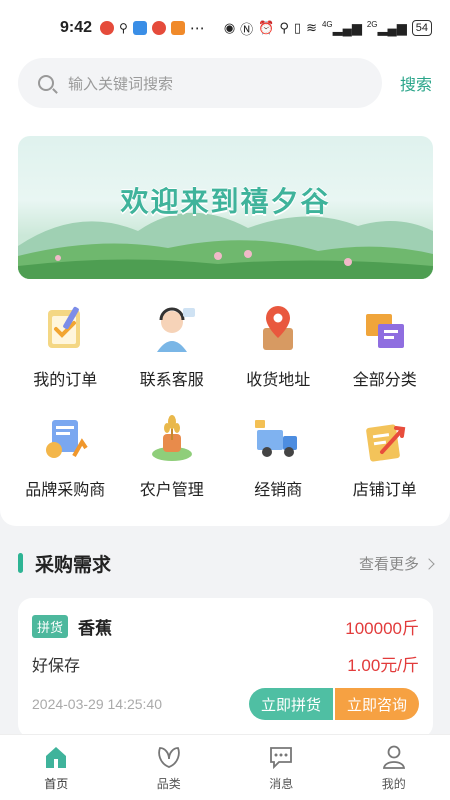 The width and height of the screenshot is (450, 800). I want to click on card-buttons: 立即拼货 立即咨询, so click(333, 704).